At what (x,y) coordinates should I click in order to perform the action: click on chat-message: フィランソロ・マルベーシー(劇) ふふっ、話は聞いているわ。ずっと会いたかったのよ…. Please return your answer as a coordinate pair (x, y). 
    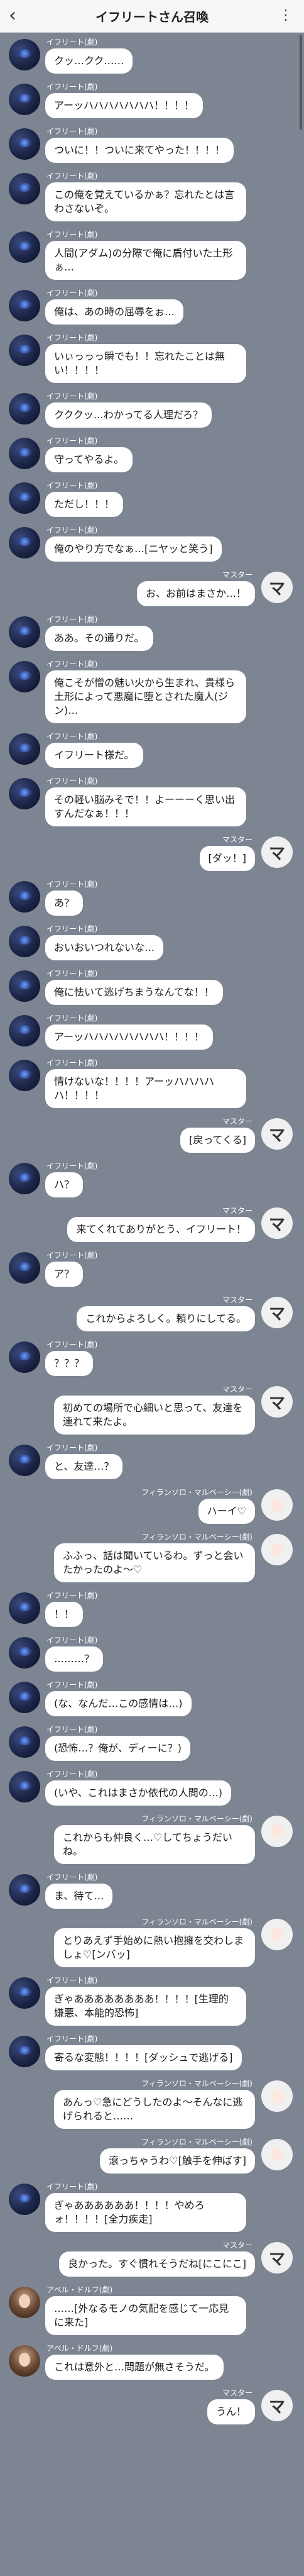
    Looking at the image, I should click on (152, 1557).